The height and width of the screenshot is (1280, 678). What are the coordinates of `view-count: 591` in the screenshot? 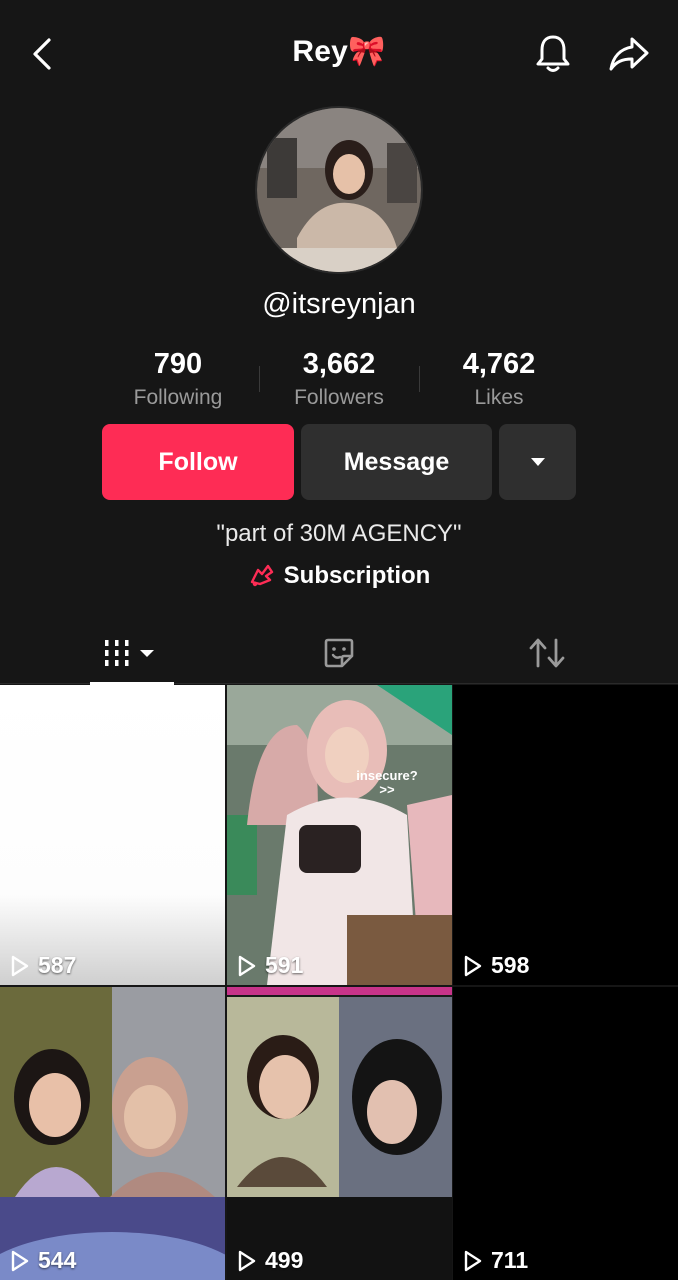 It's located at (270, 965).